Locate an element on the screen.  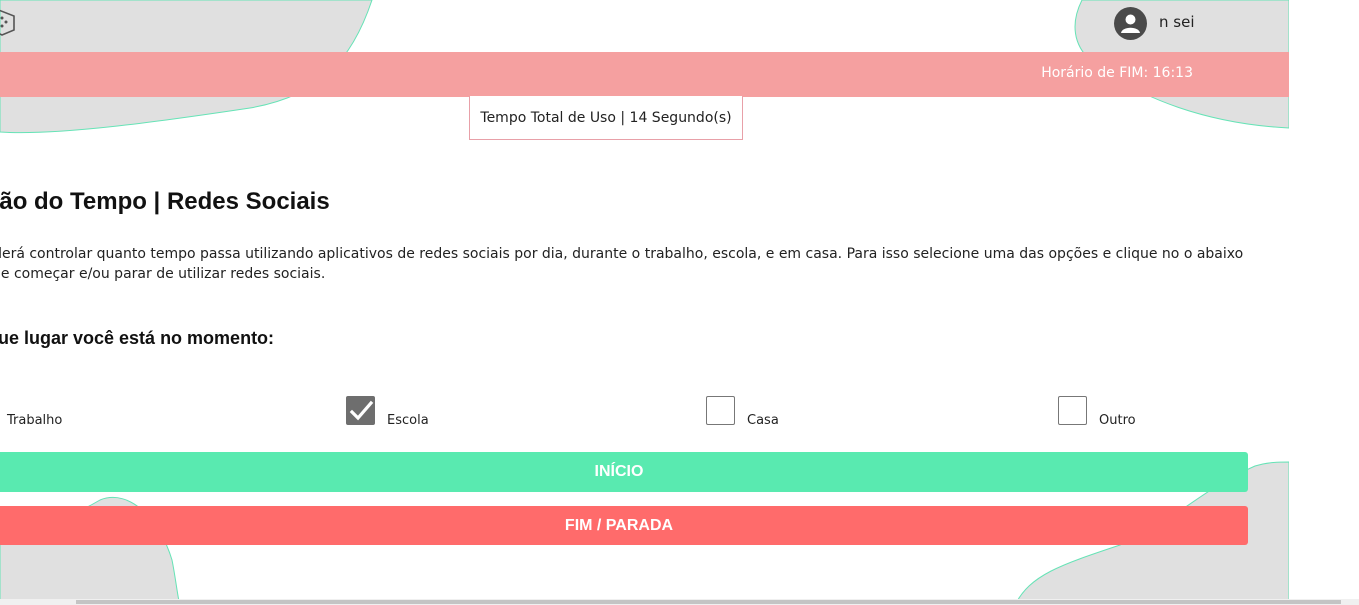
trabalho-label: Trabalho is located at coordinates (34, 420).